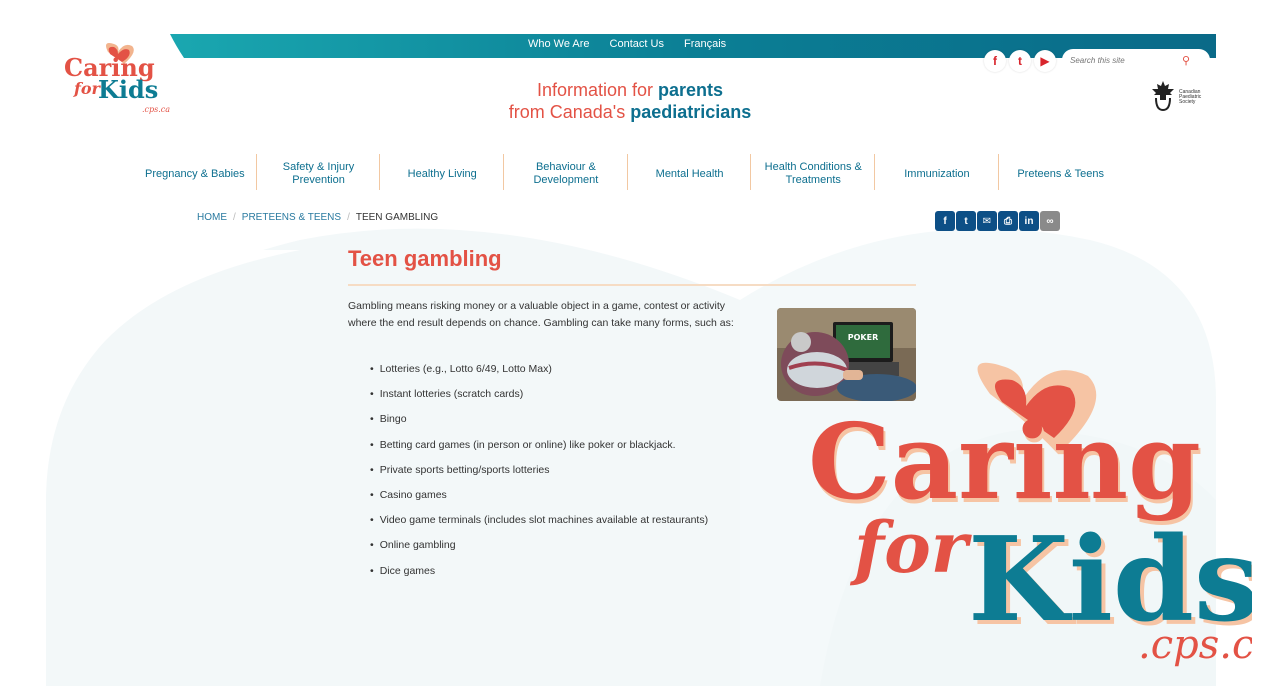 This screenshot has width=1280, height=686. What do you see at coordinates (1008, 221) in the screenshot?
I see `print-icon: ⎙` at bounding box center [1008, 221].